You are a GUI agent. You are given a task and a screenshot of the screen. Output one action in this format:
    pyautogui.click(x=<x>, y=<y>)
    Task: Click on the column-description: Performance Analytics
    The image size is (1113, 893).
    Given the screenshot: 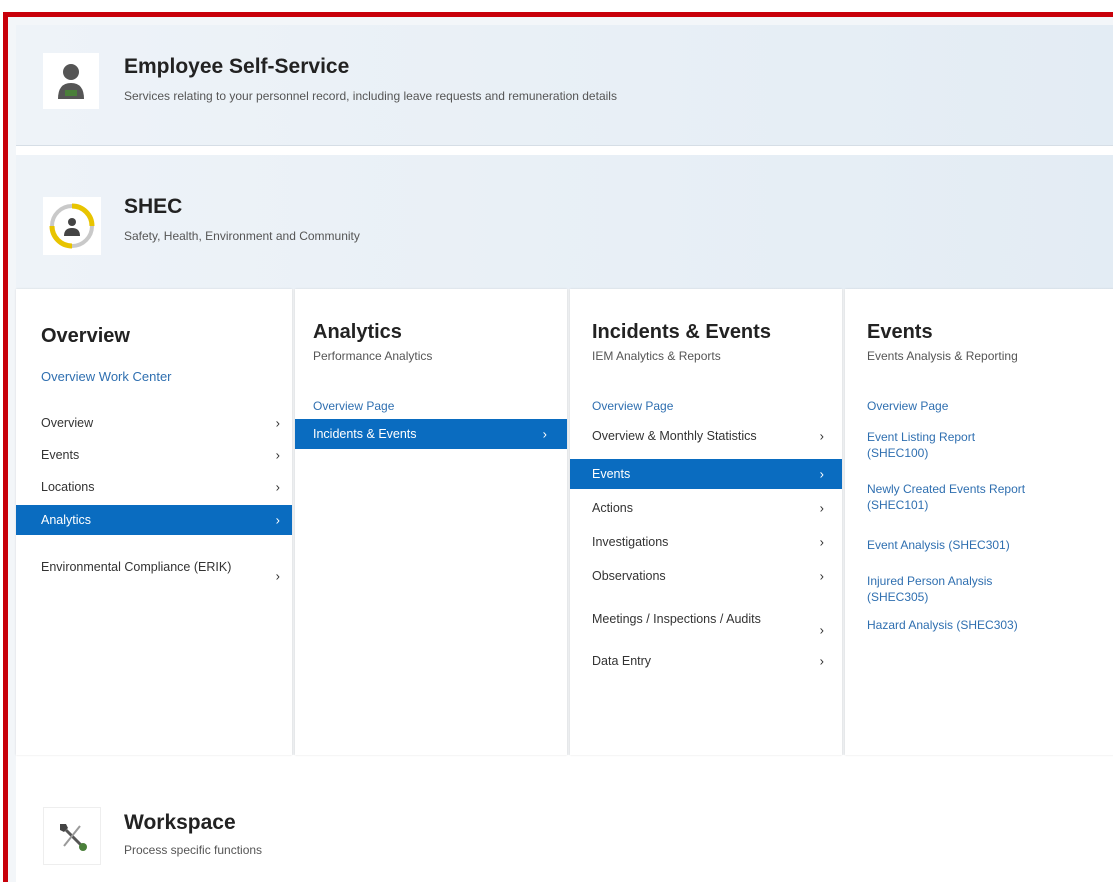 What is the action you would take?
    pyautogui.click(x=373, y=356)
    